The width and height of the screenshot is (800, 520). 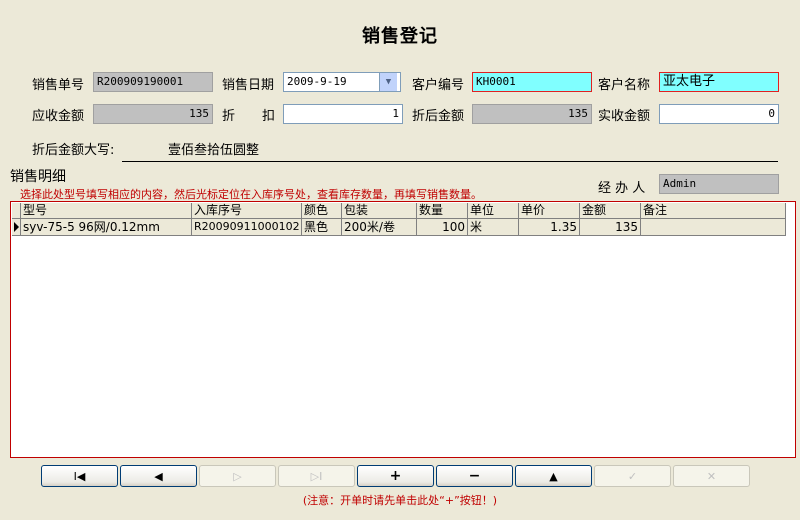 What do you see at coordinates (624, 85) in the screenshot?
I see `customer-name-label: 客户名称` at bounding box center [624, 85].